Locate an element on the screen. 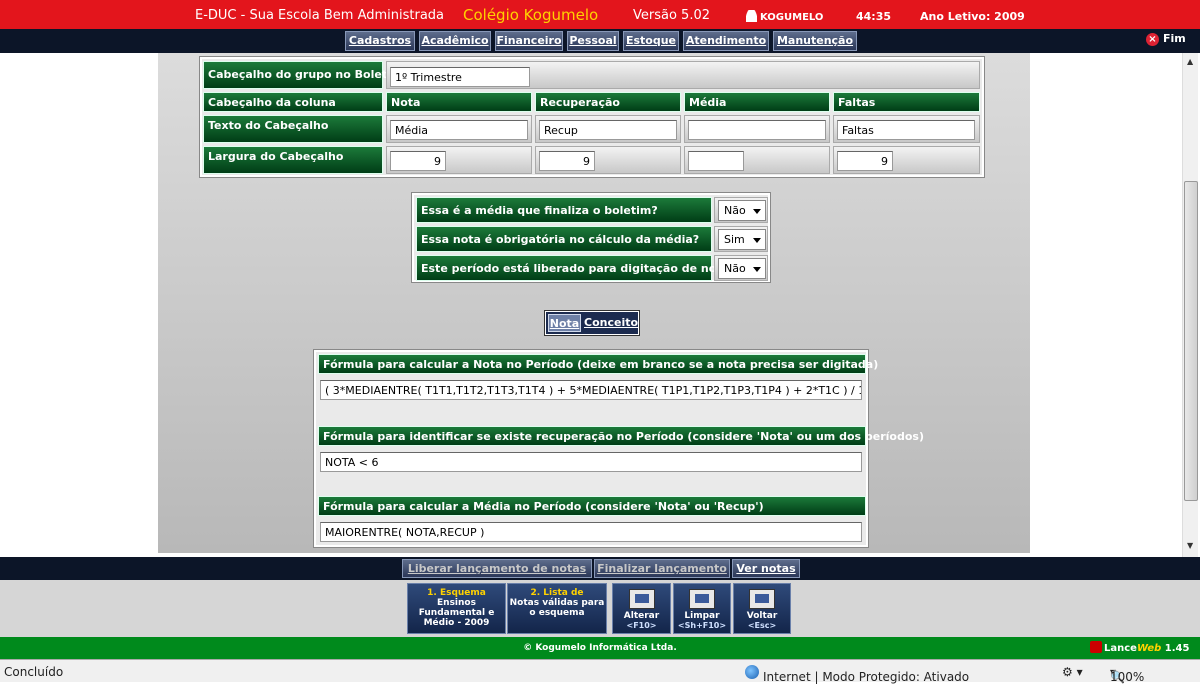 The height and width of the screenshot is (684, 1200). user-icon is located at coordinates (751, 16).